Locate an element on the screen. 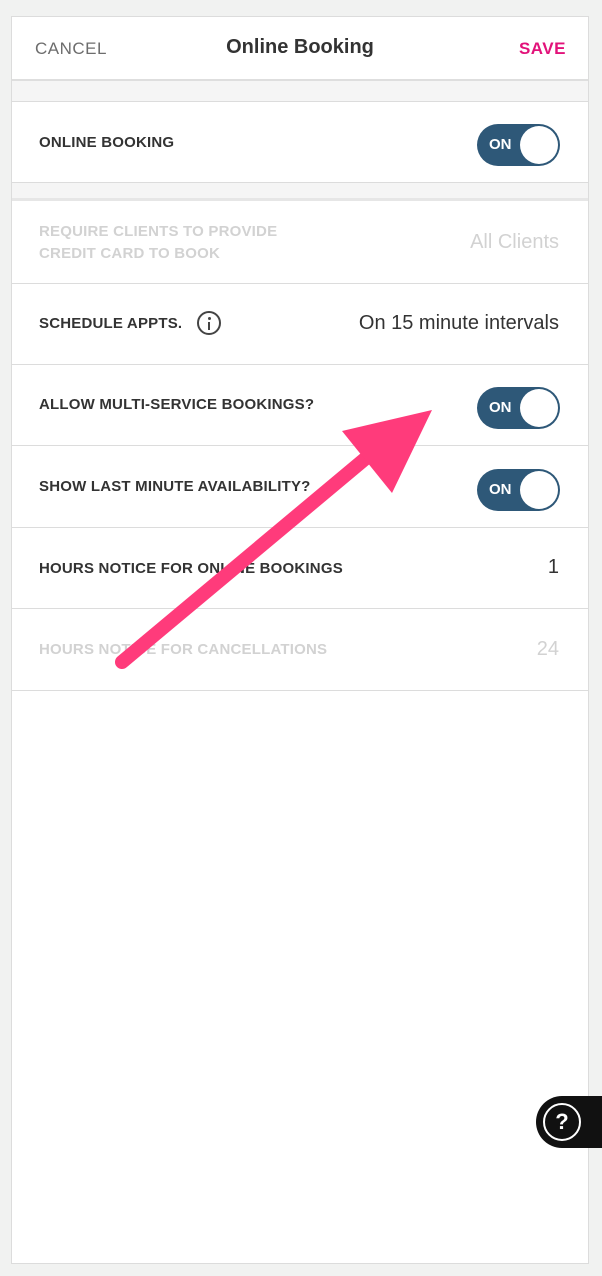 Image resolution: width=602 pixels, height=1276 pixels. require-card-label-line2: CREDIT CARD TO BOOK is located at coordinates (130, 253).